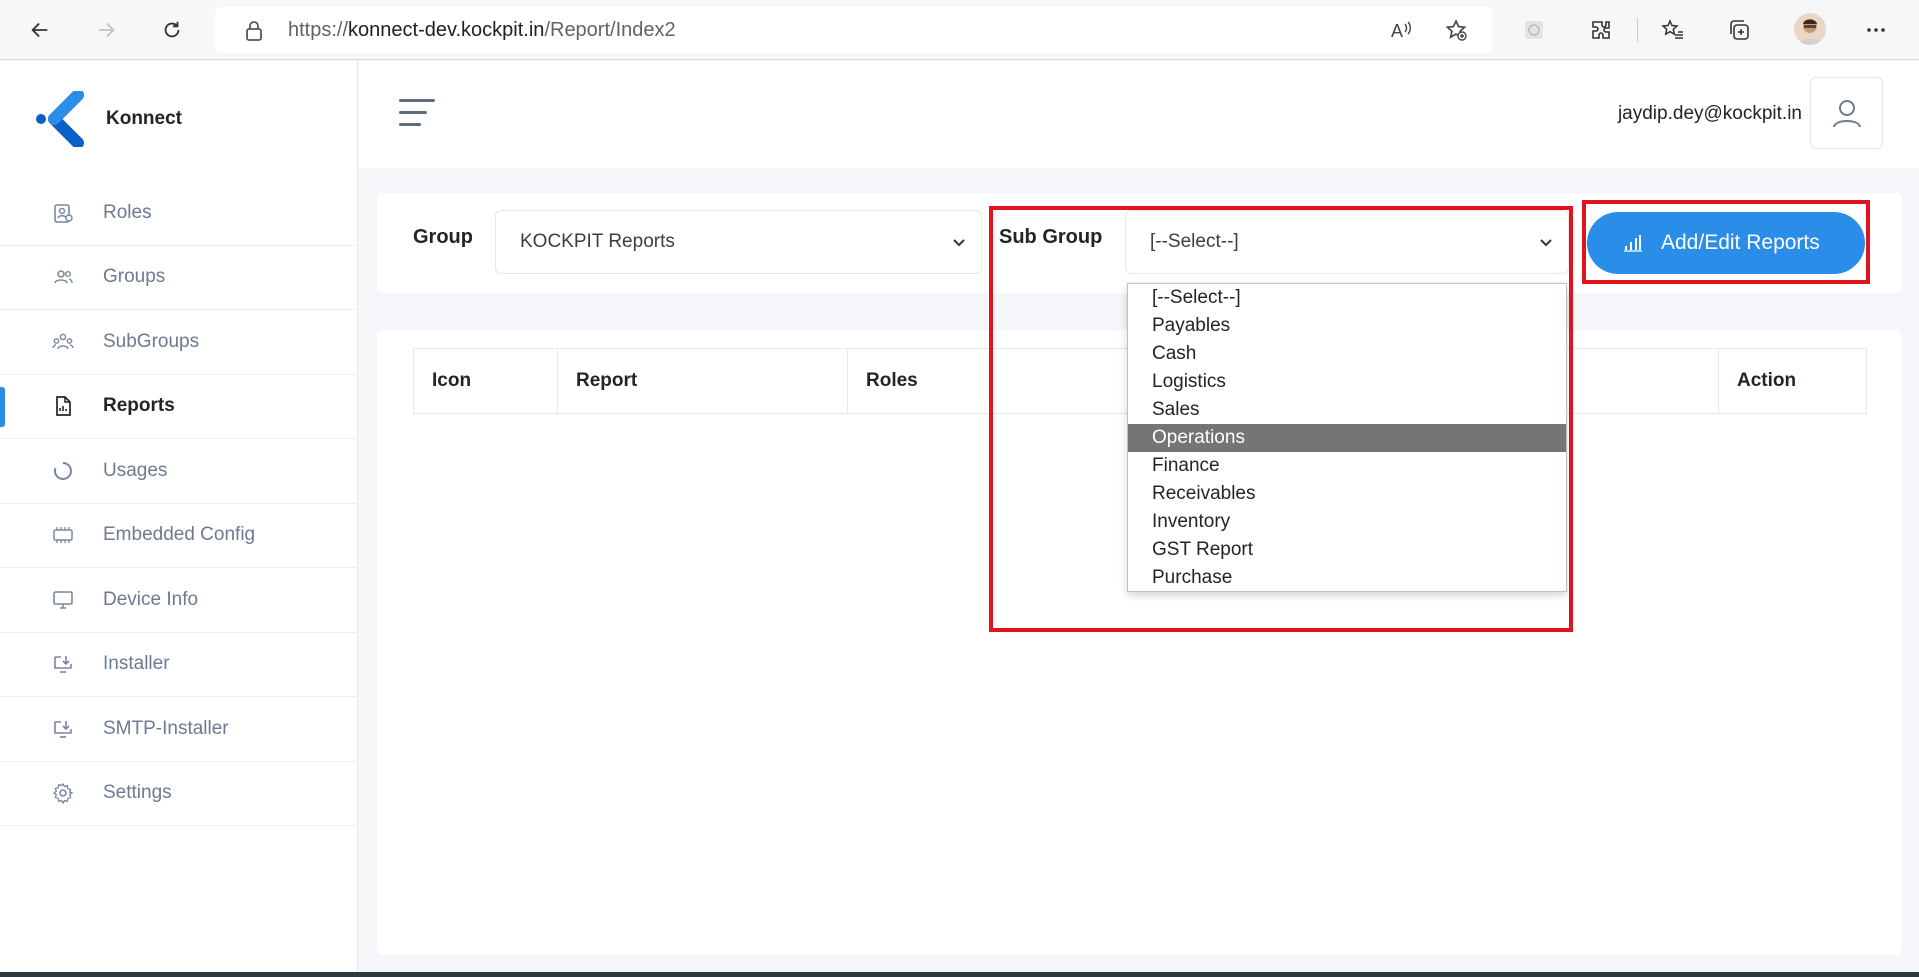 The width and height of the screenshot is (1919, 977). Describe the element at coordinates (1534, 30) in the screenshot. I see `extension-icon` at that location.